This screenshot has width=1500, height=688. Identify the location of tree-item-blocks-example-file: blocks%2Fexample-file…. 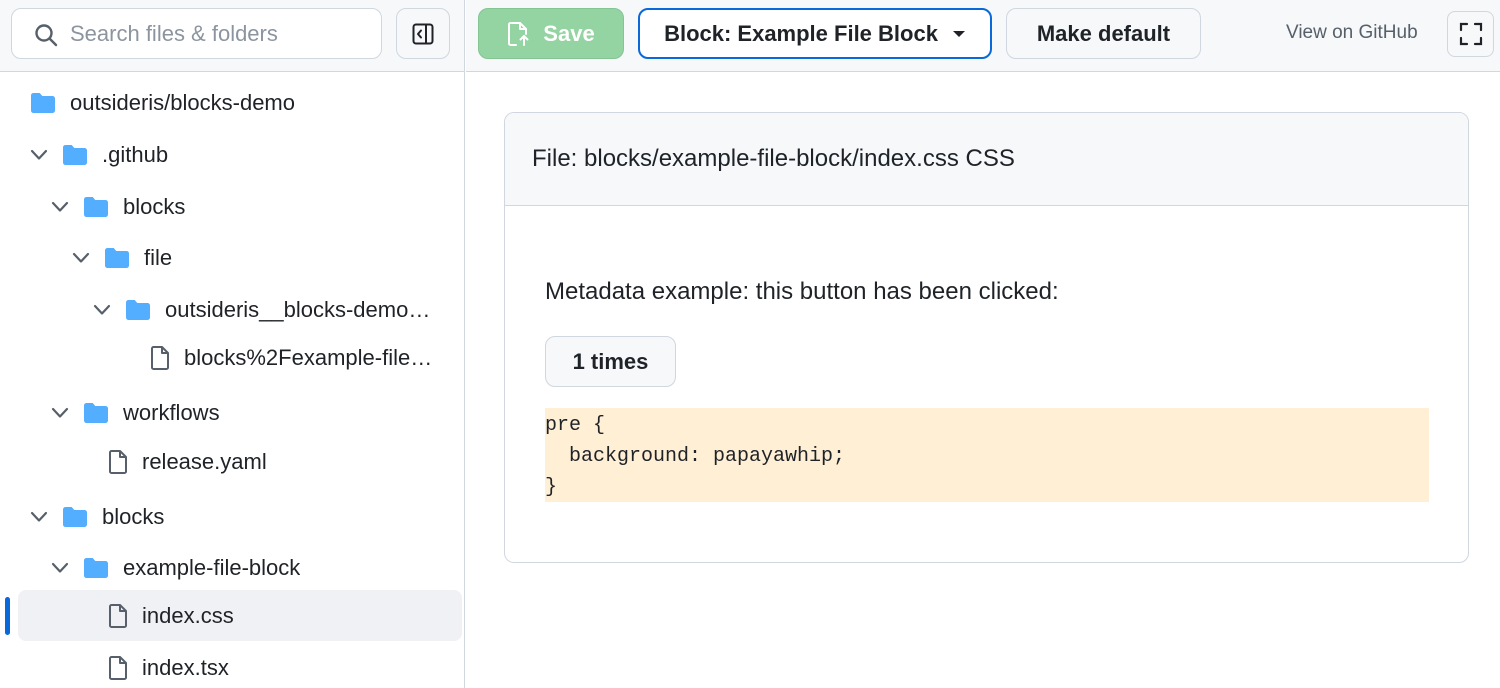
(291, 358).